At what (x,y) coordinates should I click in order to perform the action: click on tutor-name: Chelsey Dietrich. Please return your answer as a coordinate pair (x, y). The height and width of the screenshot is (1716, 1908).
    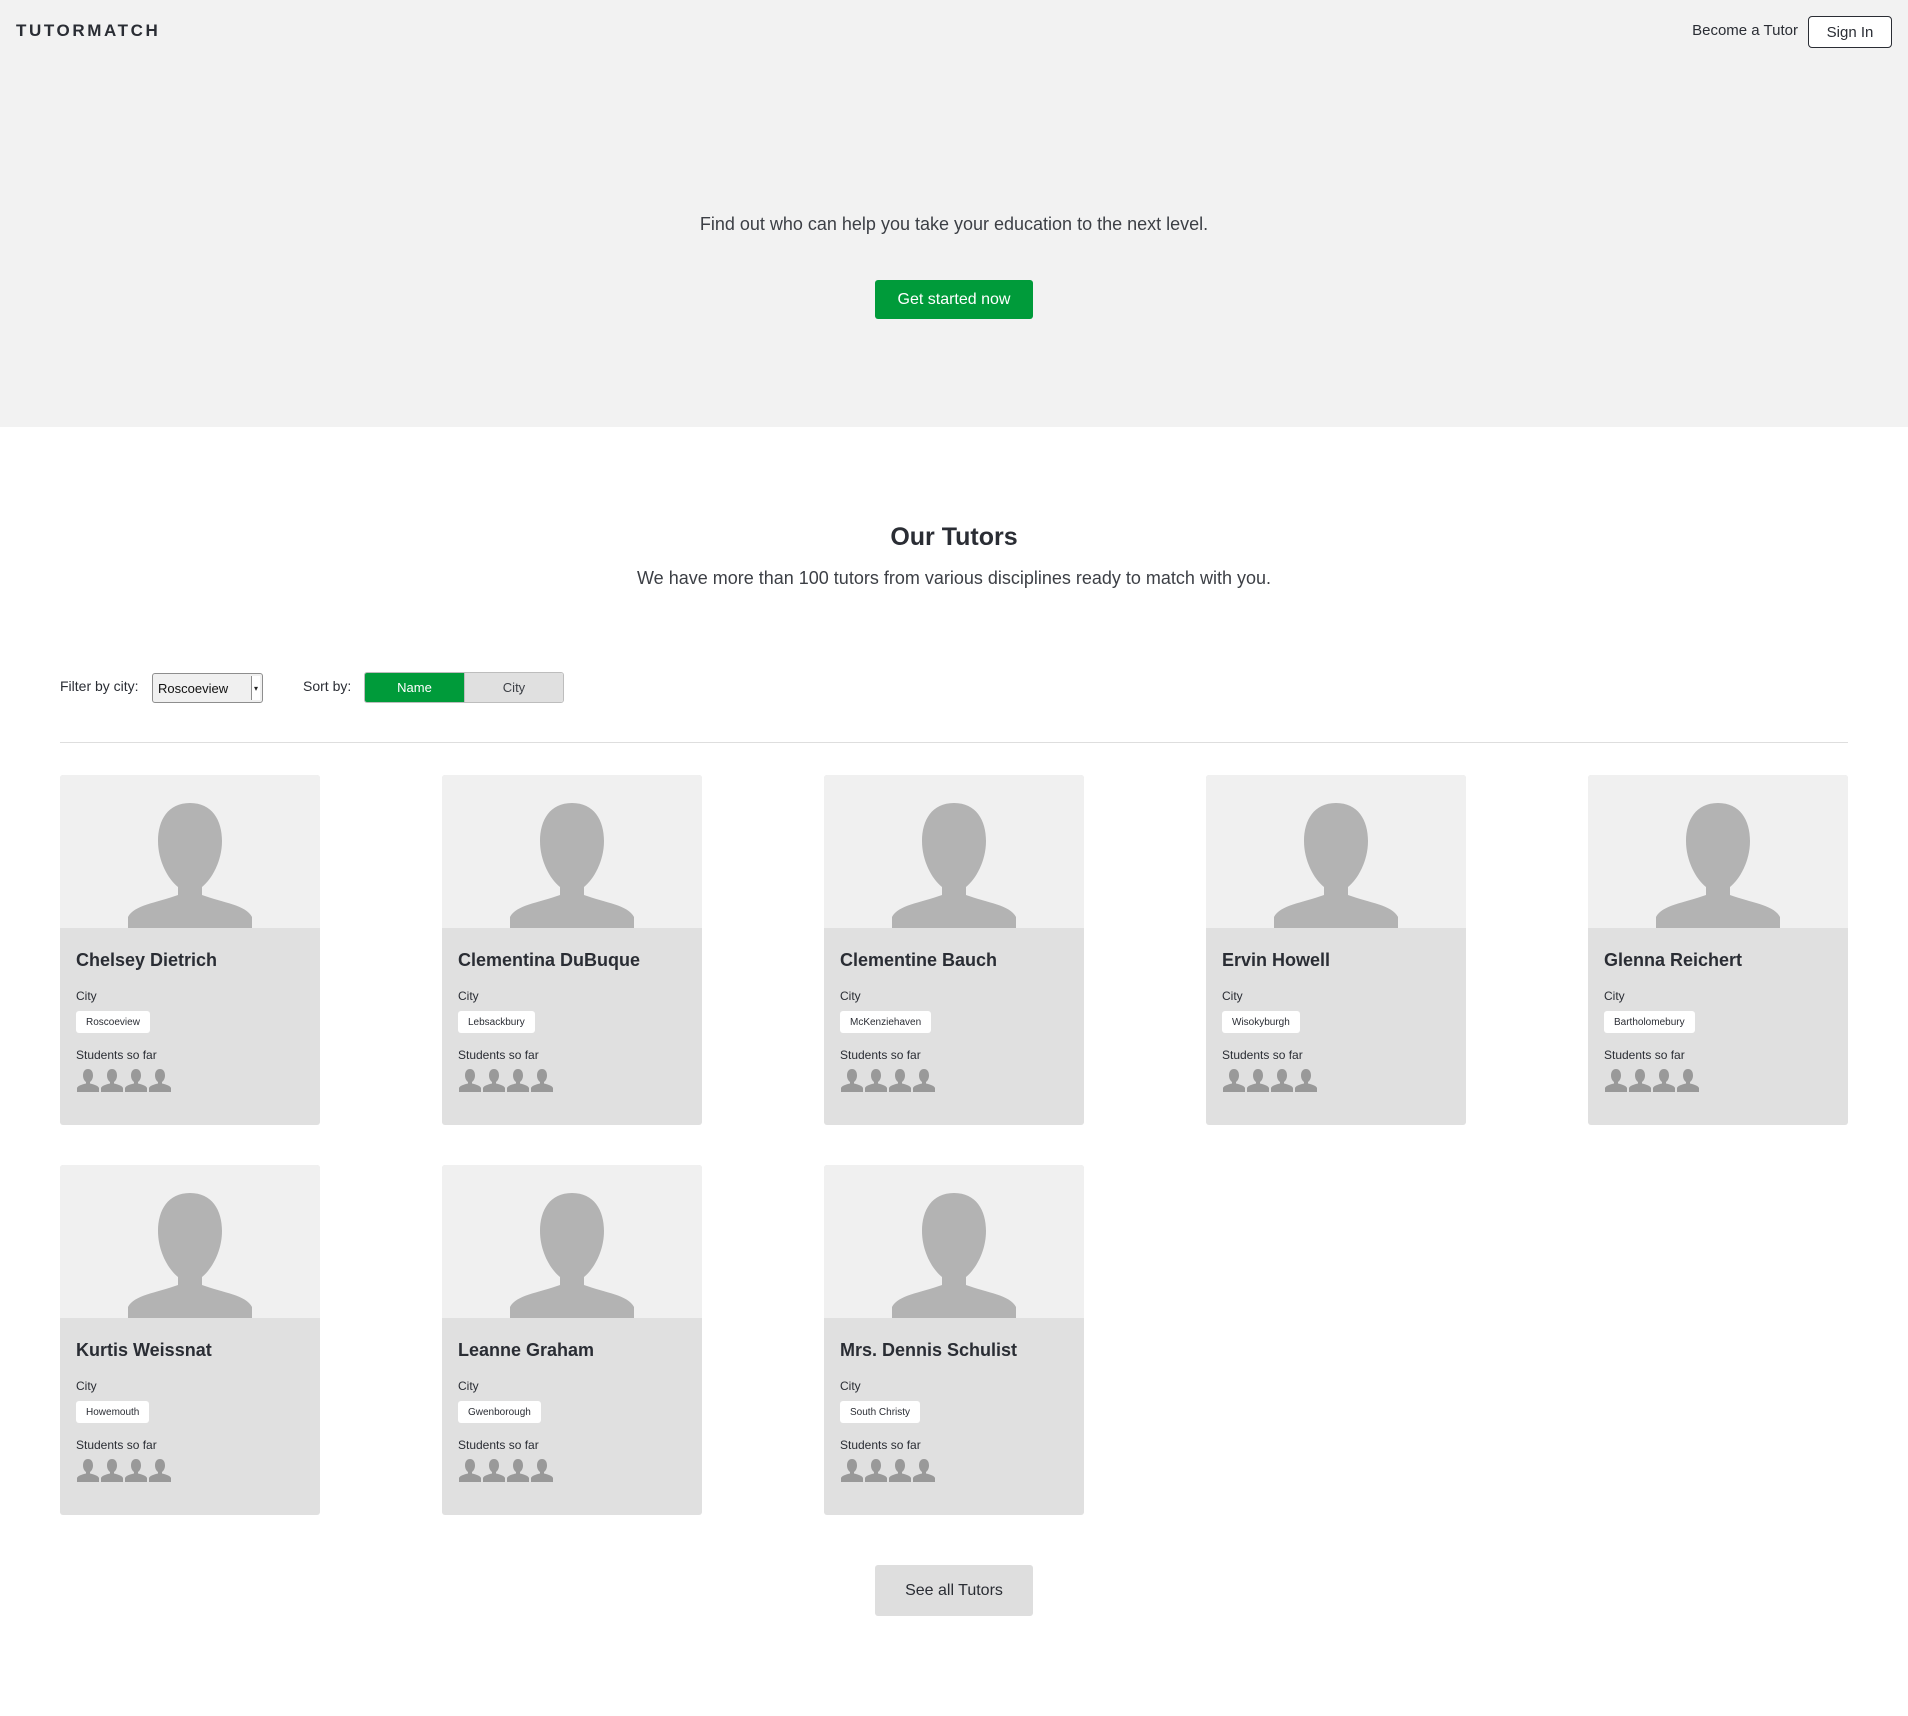
    Looking at the image, I should click on (147, 960).